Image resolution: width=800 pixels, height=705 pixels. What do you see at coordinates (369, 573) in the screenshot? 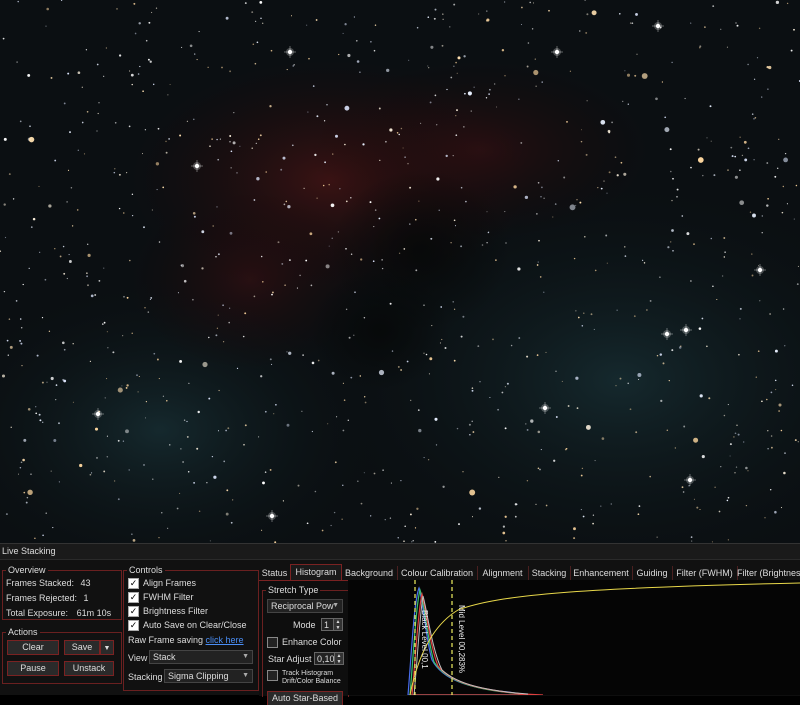
I see `tab-background: Background` at bounding box center [369, 573].